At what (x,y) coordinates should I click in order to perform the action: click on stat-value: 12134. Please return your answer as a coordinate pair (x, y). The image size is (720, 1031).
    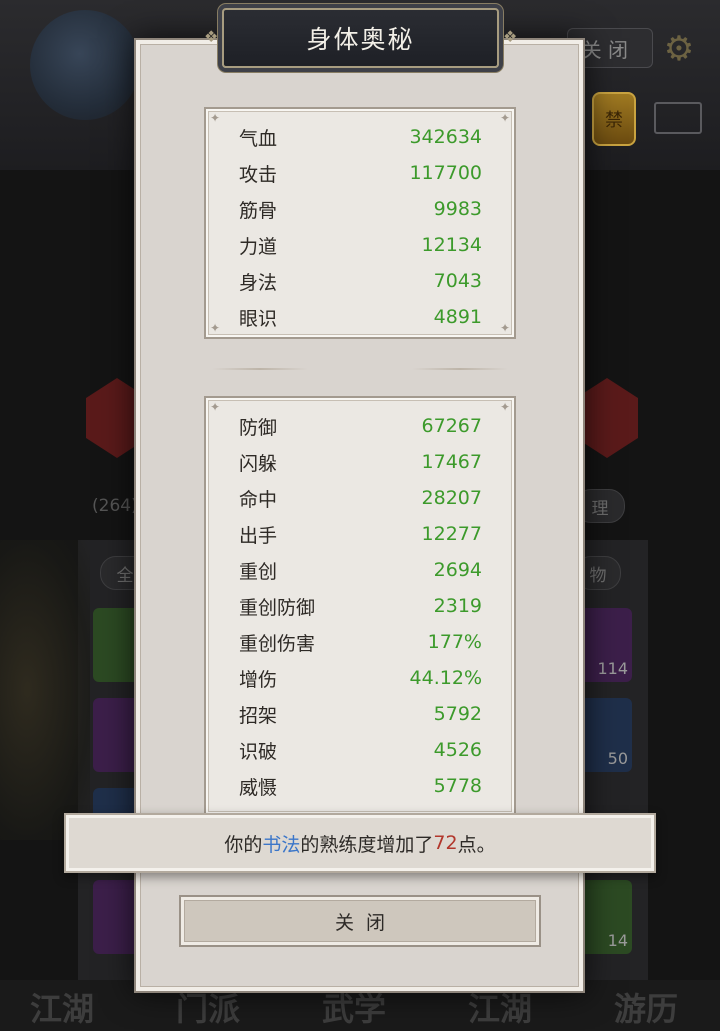
    Looking at the image, I should click on (451, 245).